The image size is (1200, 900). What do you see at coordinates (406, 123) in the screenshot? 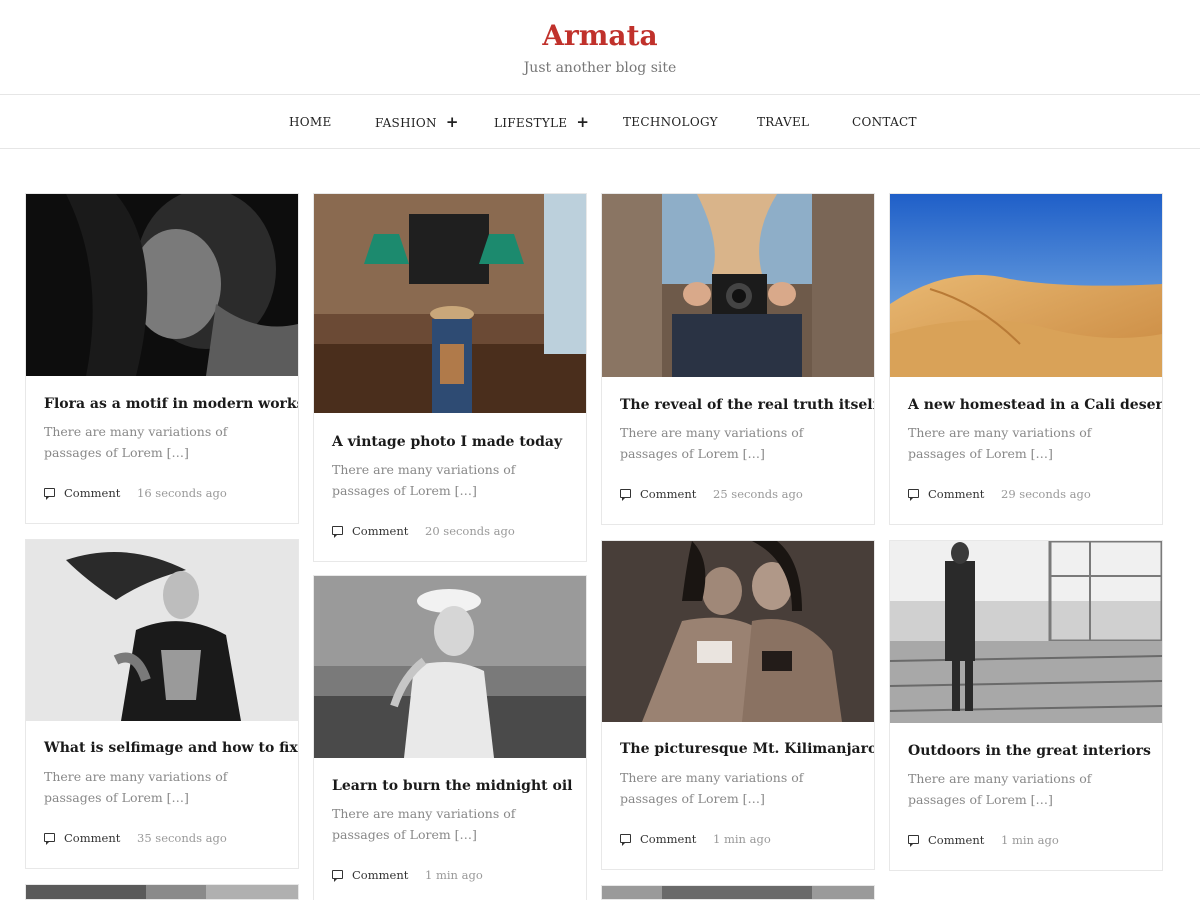
I see `nav-label: FASHION` at bounding box center [406, 123].